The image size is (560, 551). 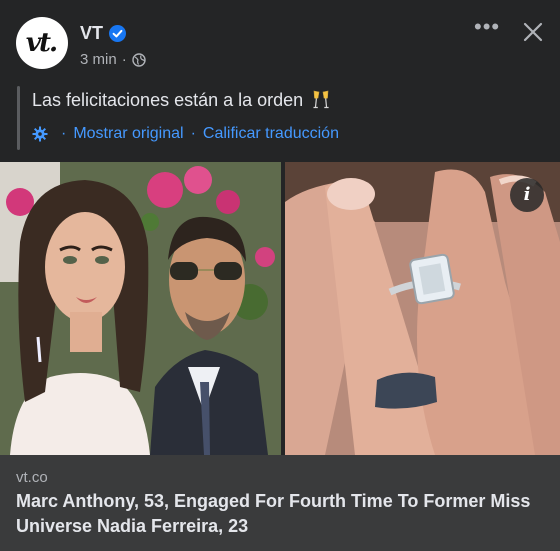 What do you see at coordinates (42, 43) in the screenshot?
I see `avatar: vt.` at bounding box center [42, 43].